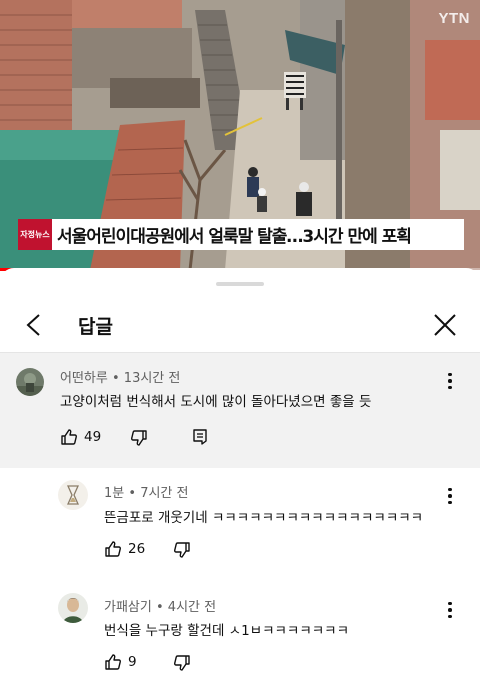 This screenshot has width=480, height=693. I want to click on comment-time: 13시간 전, so click(152, 378).